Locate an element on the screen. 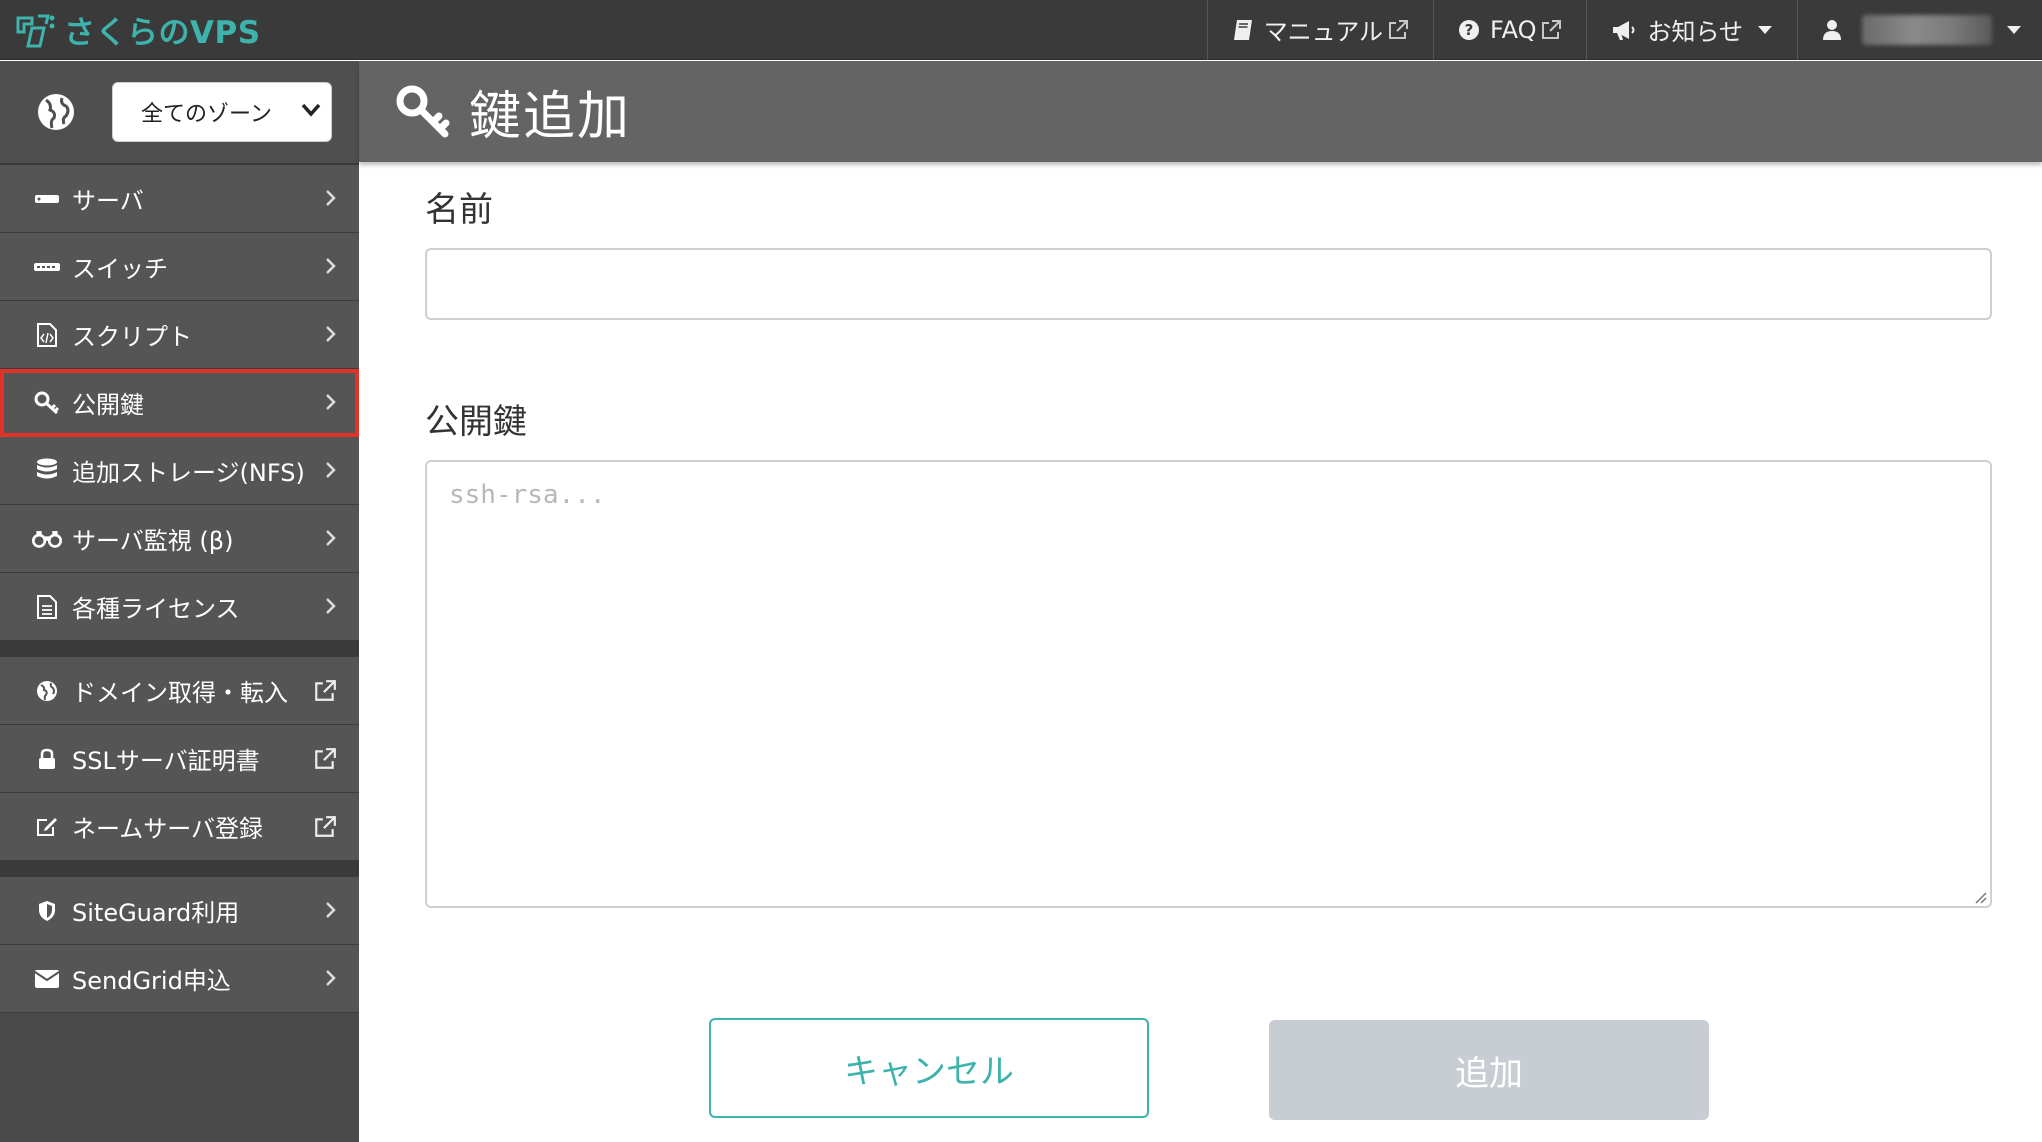 This screenshot has height=1142, width=2042. user-icon is located at coordinates (1832, 29).